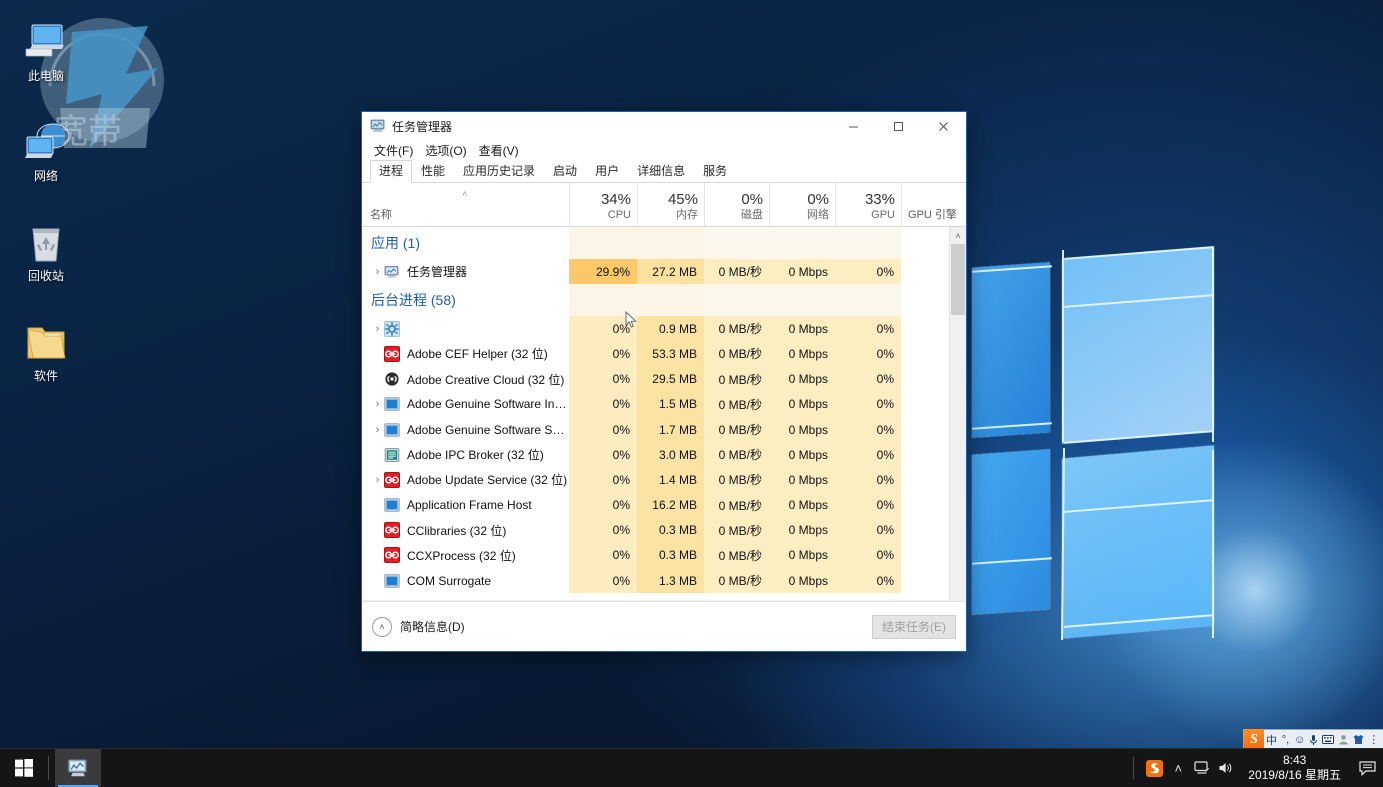 The width and height of the screenshot is (1383, 787). What do you see at coordinates (465, 379) in the screenshot?
I see `process-name-cell: Adobe Creative Cloud (32 位)` at bounding box center [465, 379].